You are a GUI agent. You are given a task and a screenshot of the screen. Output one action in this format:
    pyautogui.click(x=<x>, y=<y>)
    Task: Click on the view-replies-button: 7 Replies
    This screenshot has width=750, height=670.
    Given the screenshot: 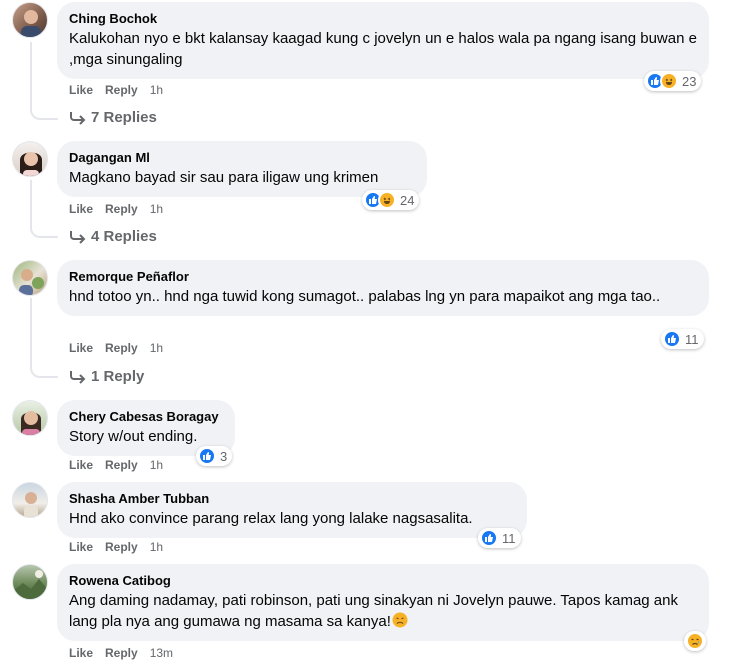 What is the action you would take?
    pyautogui.click(x=113, y=118)
    